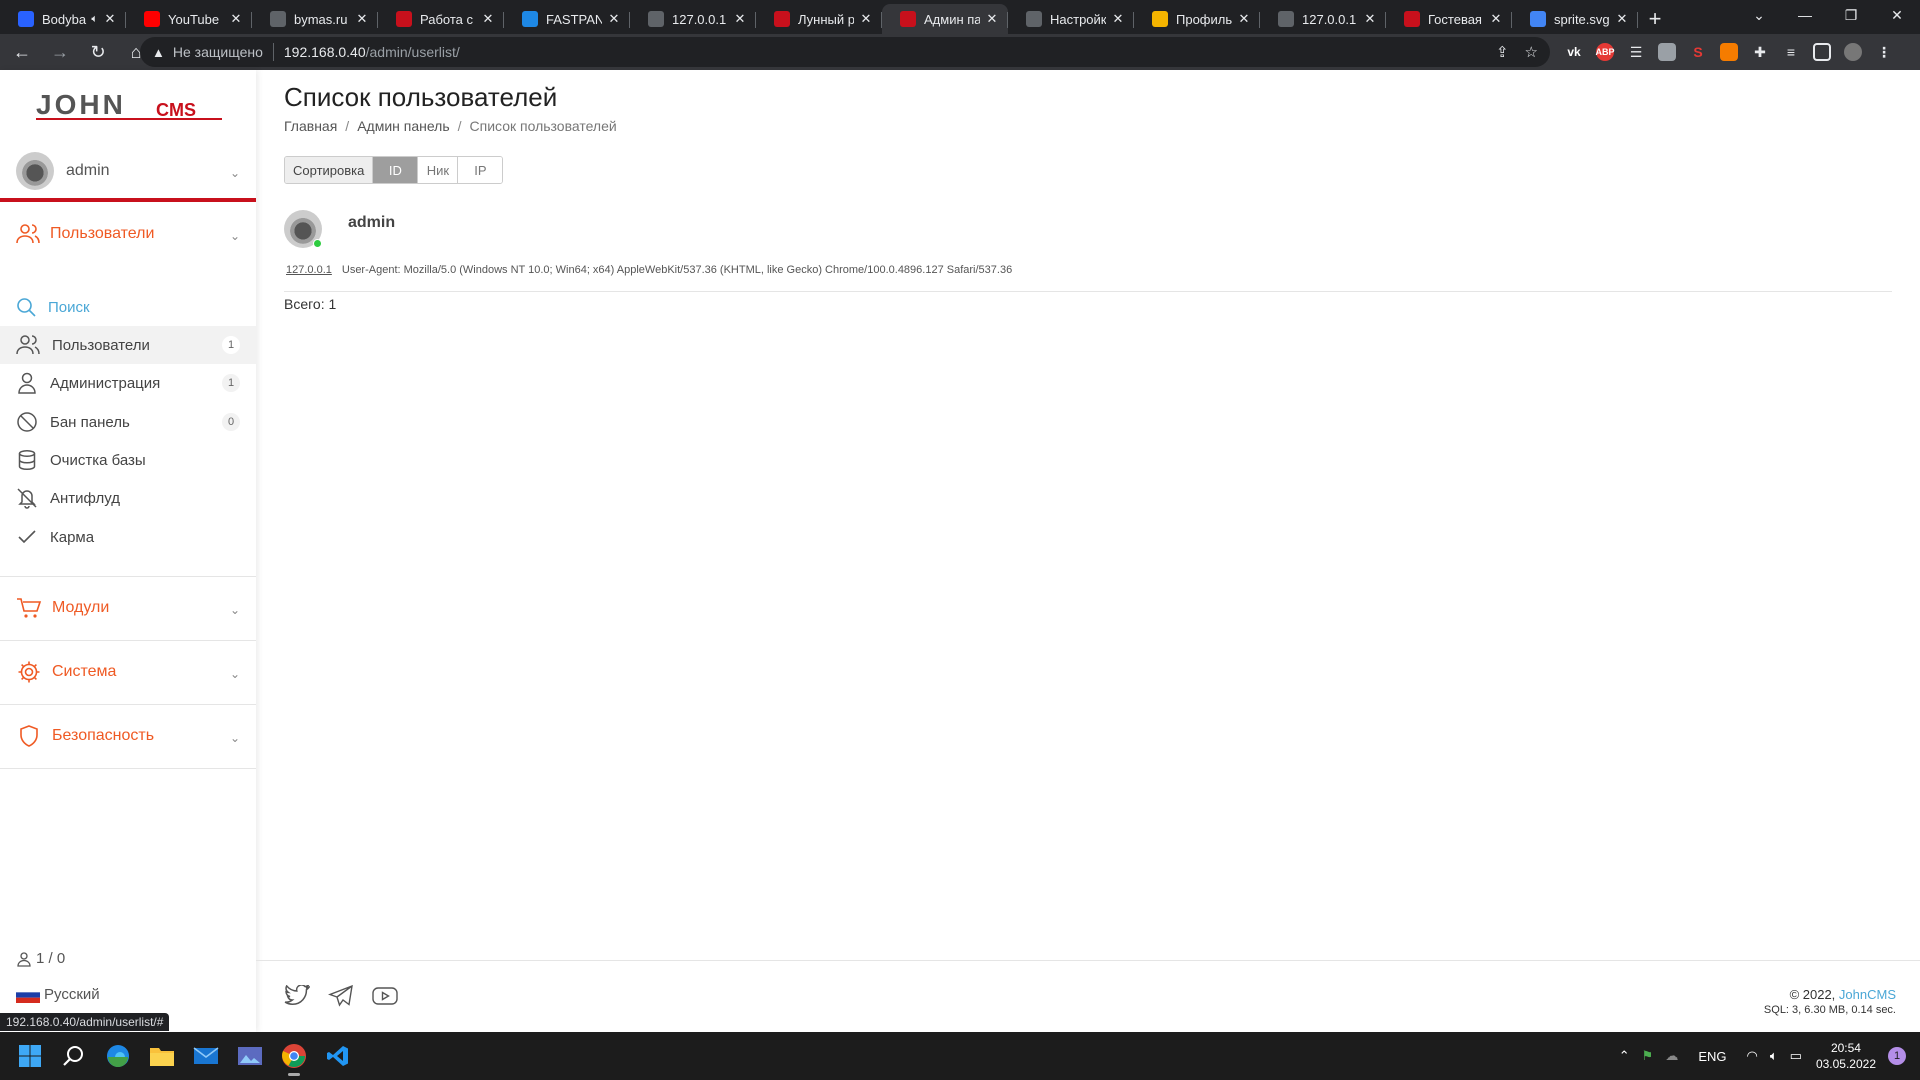 The height and width of the screenshot is (1080, 1920). Describe the element at coordinates (1729, 52) in the screenshot. I see `fox-extension-icon` at that location.